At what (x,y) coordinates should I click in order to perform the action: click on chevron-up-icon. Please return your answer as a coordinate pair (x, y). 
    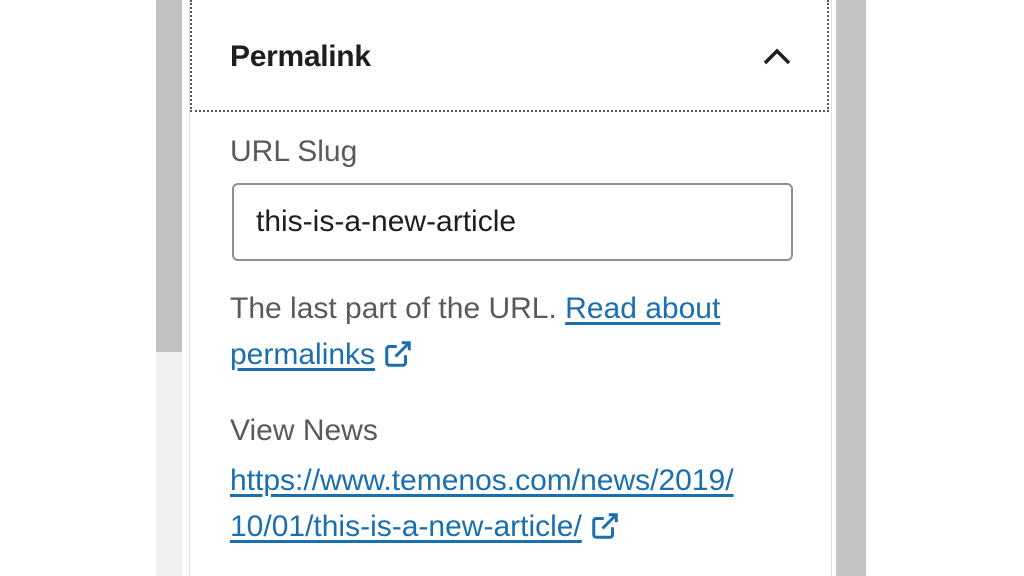
    Looking at the image, I should click on (777, 56).